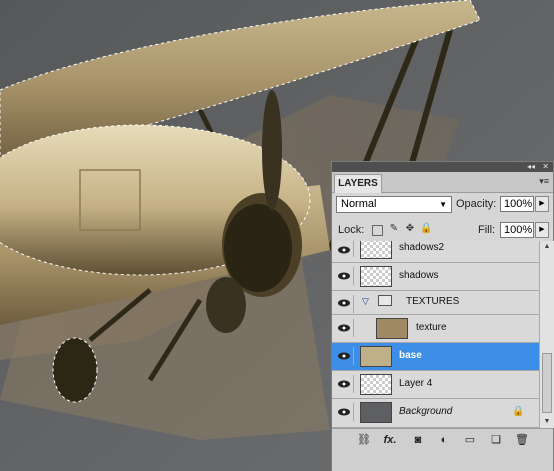 The width and height of the screenshot is (554, 471). Describe the element at coordinates (377, 230) in the screenshot. I see `lock-transparency-icon` at that location.